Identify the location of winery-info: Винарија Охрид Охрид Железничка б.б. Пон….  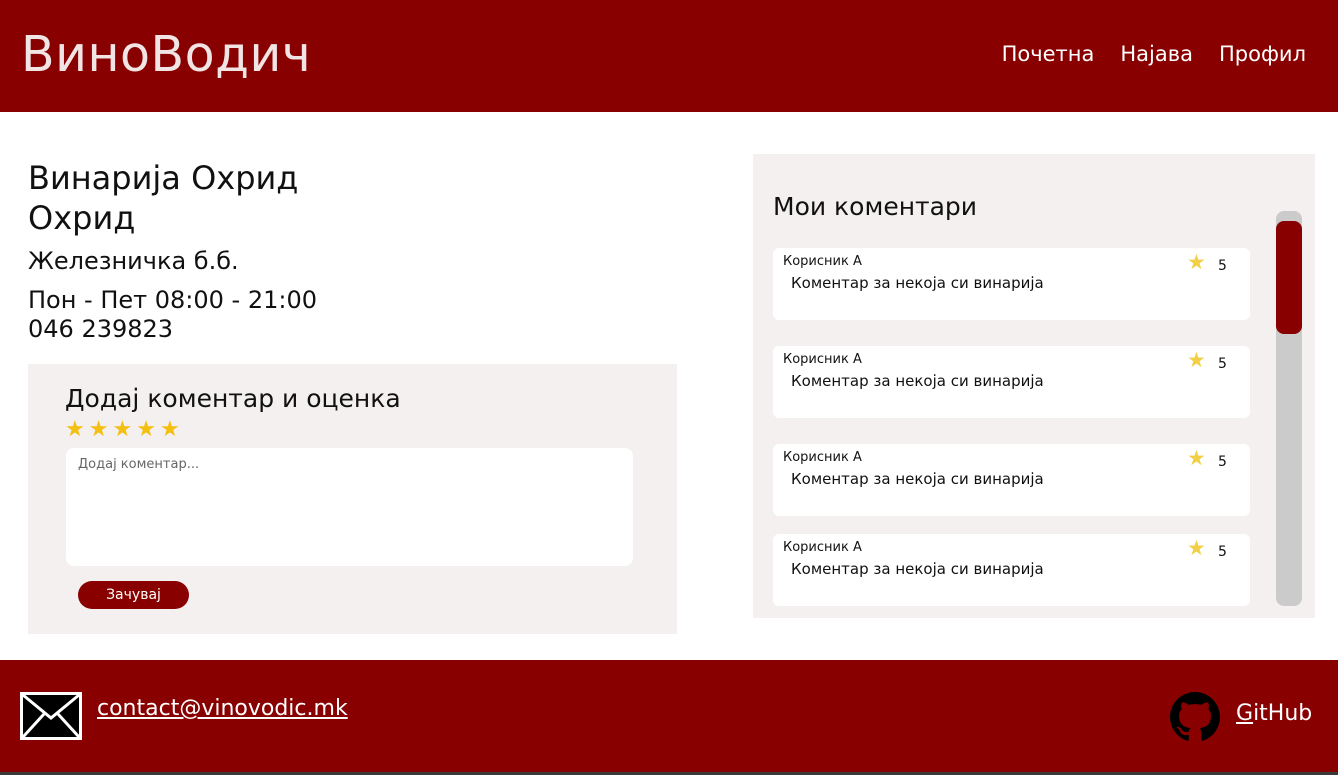
(172, 251).